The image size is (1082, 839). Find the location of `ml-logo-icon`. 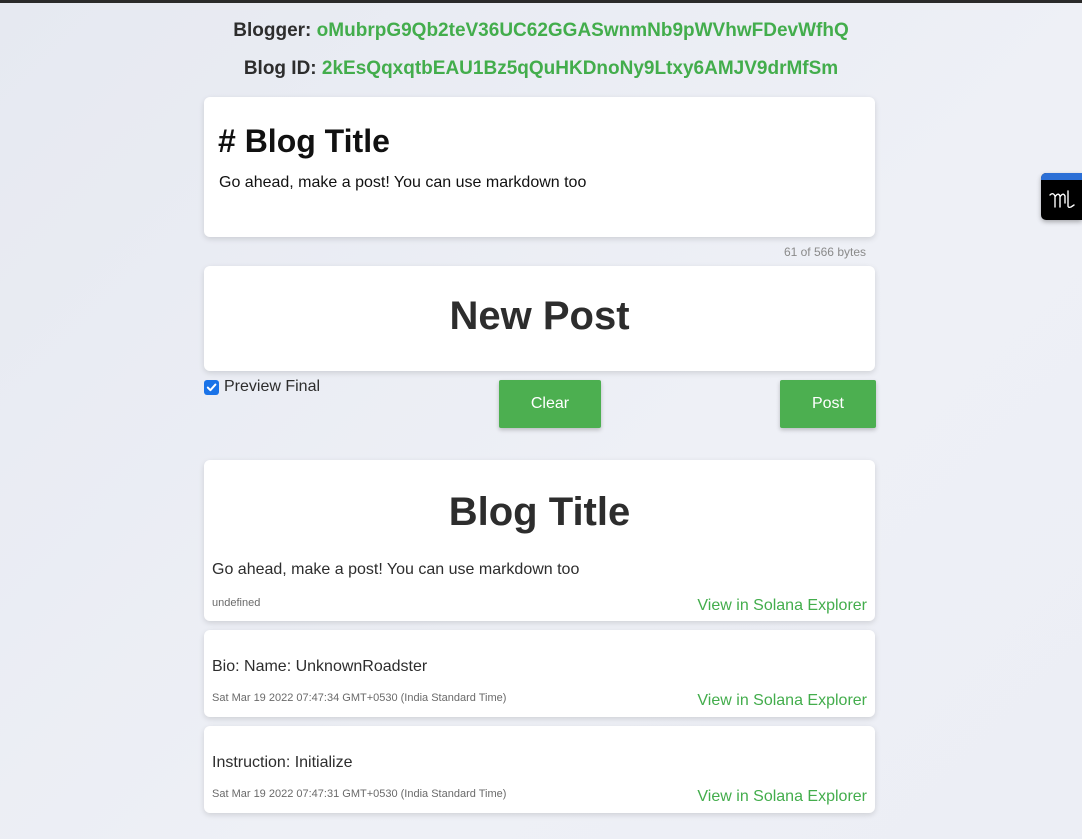

ml-logo-icon is located at coordinates (1062, 199).